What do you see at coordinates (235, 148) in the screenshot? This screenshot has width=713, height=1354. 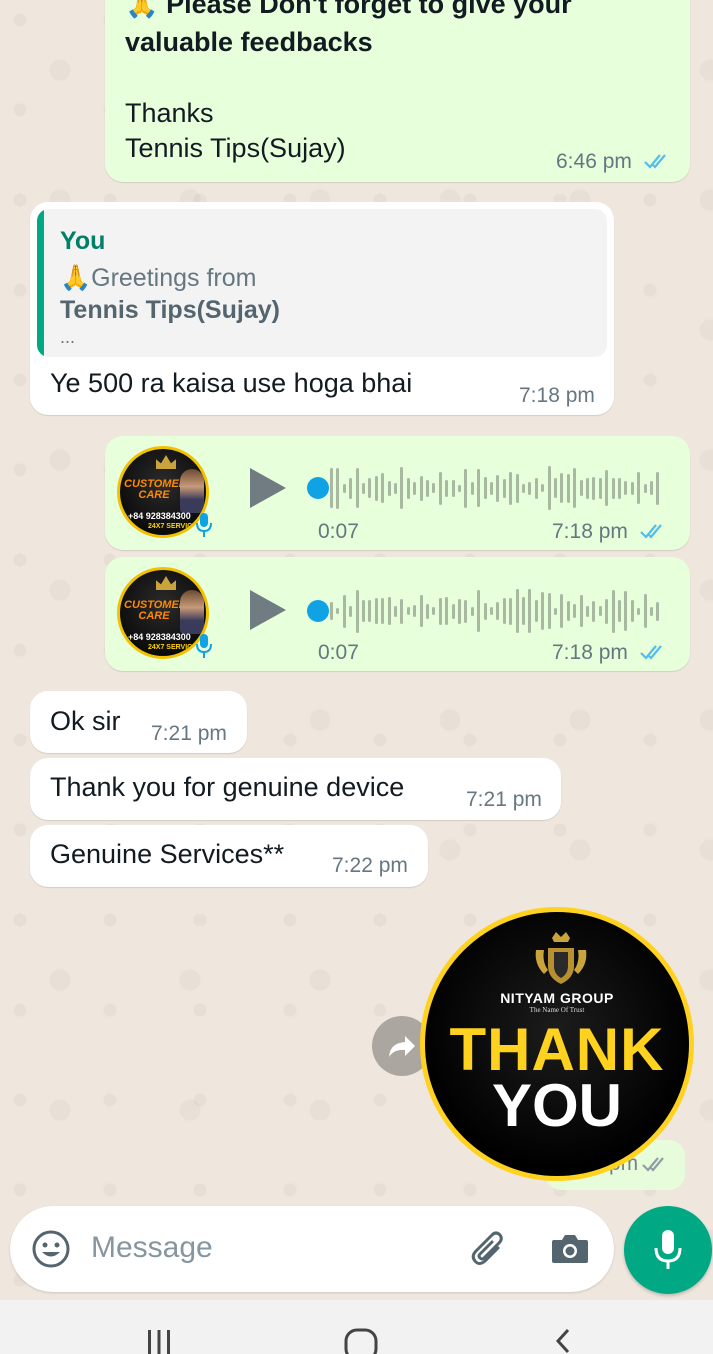 I see `message-text: Tennis Tips(Sujay)` at bounding box center [235, 148].